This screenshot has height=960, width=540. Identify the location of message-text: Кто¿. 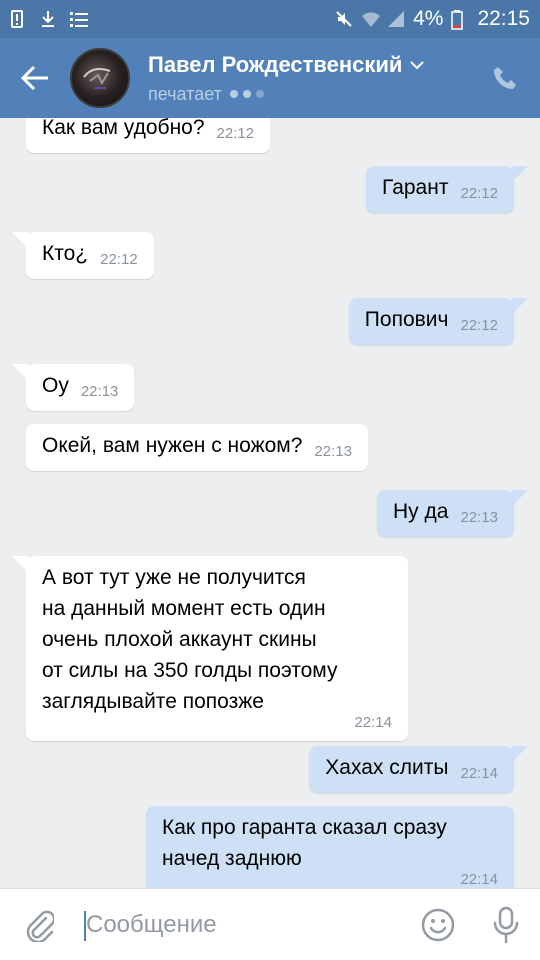
(65, 253).